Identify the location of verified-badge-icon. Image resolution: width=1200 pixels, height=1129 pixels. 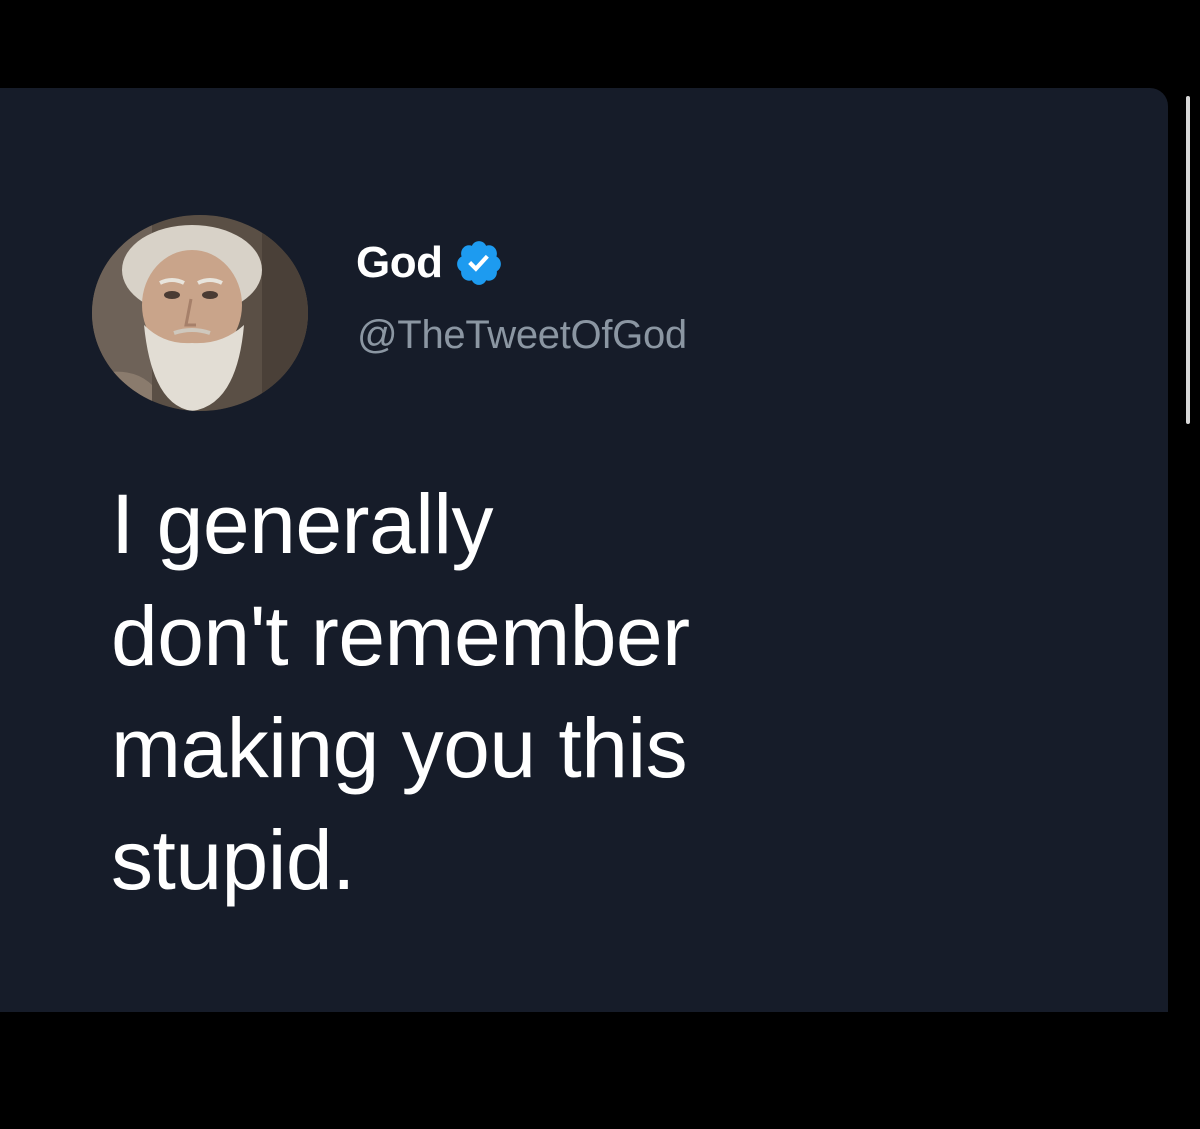
(479, 263).